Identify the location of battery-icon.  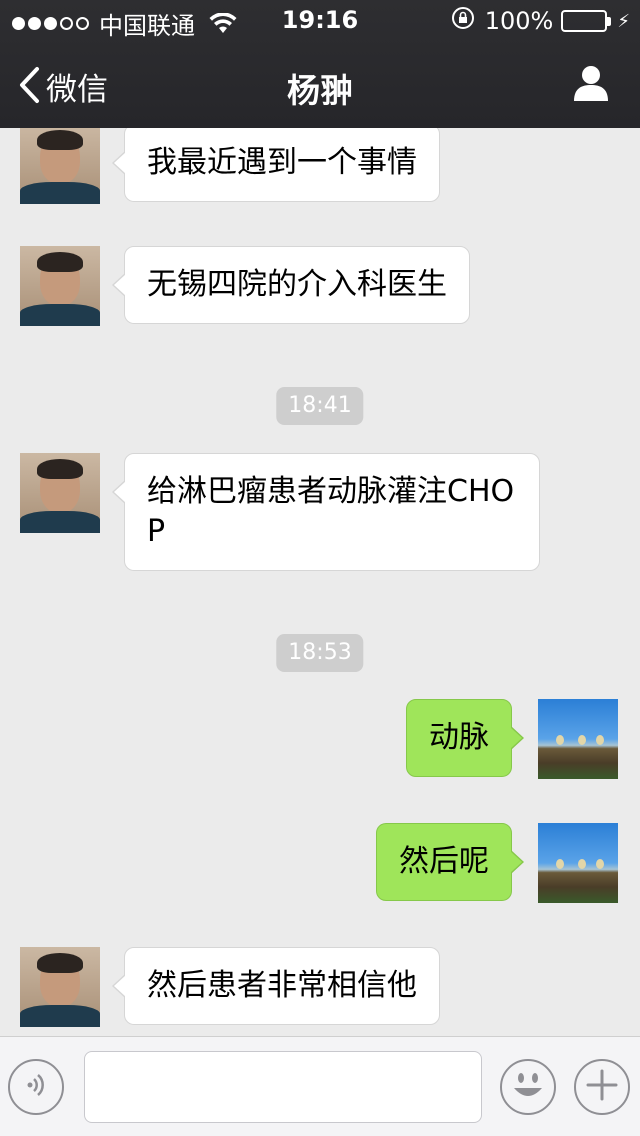
(586, 21).